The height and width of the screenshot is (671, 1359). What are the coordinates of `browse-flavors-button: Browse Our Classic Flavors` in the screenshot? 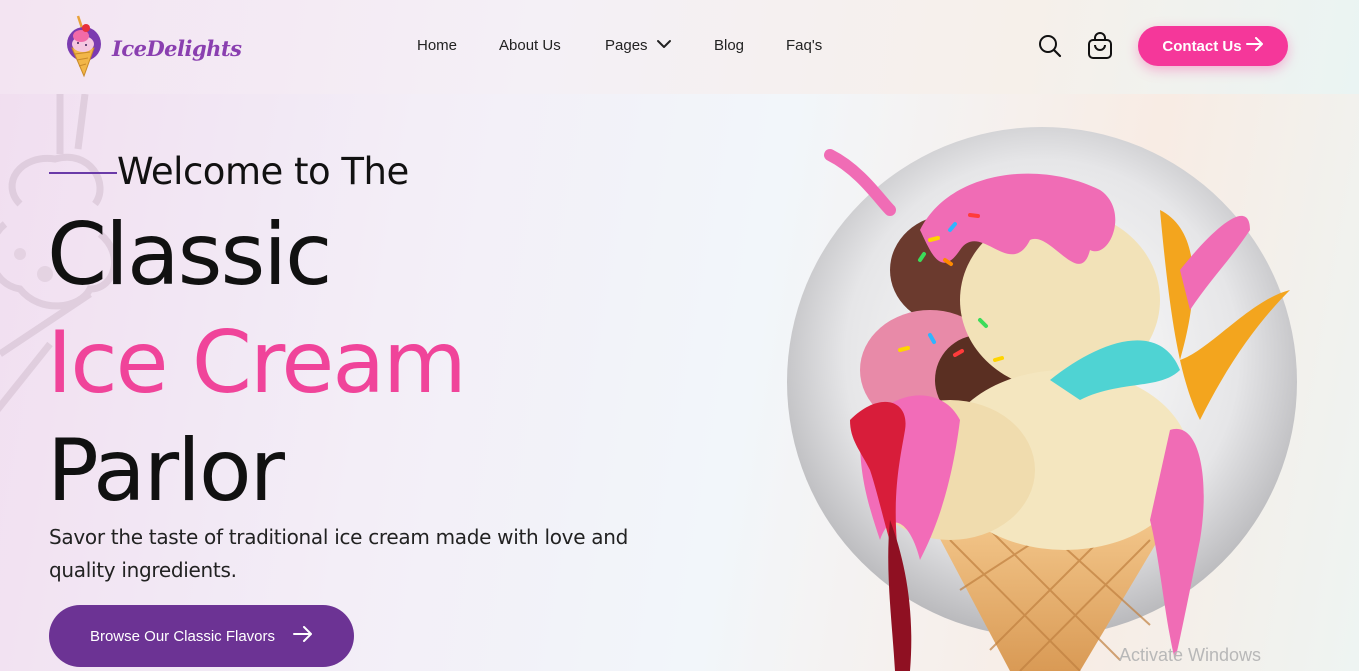 It's located at (201, 636).